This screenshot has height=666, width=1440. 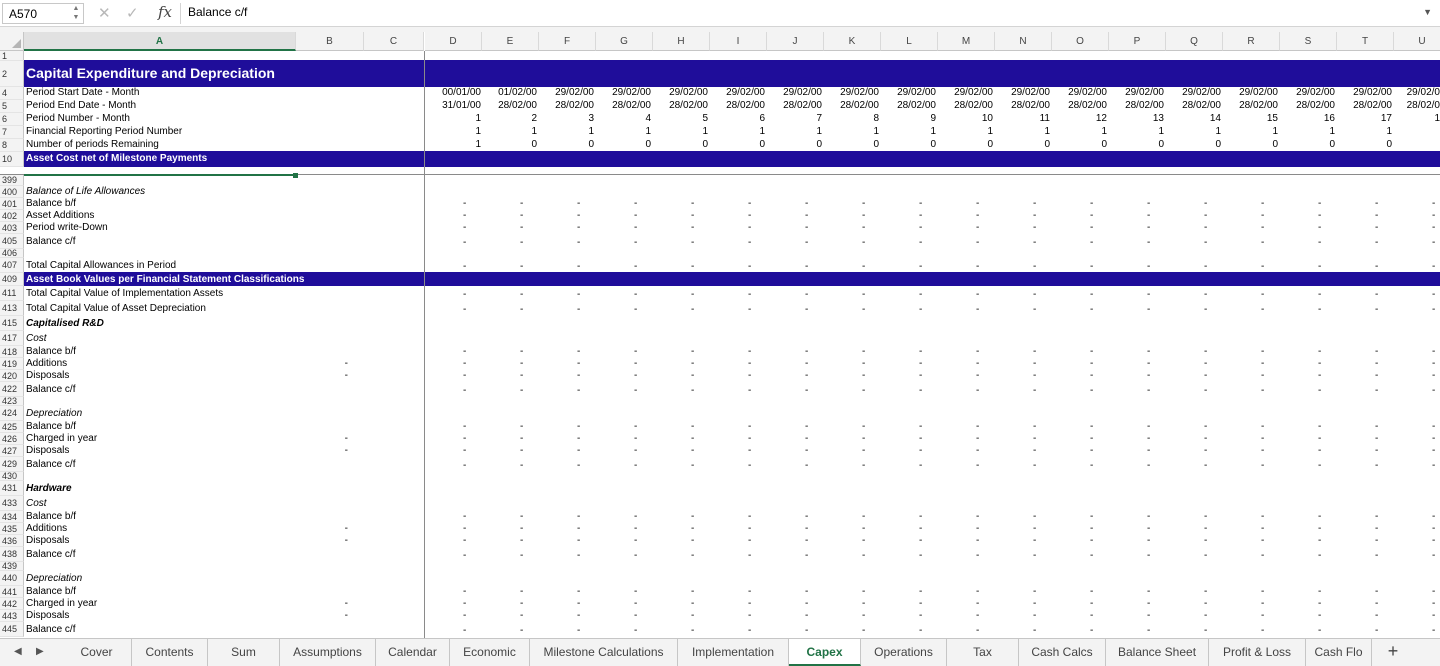 I want to click on column-header-u: U, so click(x=1417, y=41).